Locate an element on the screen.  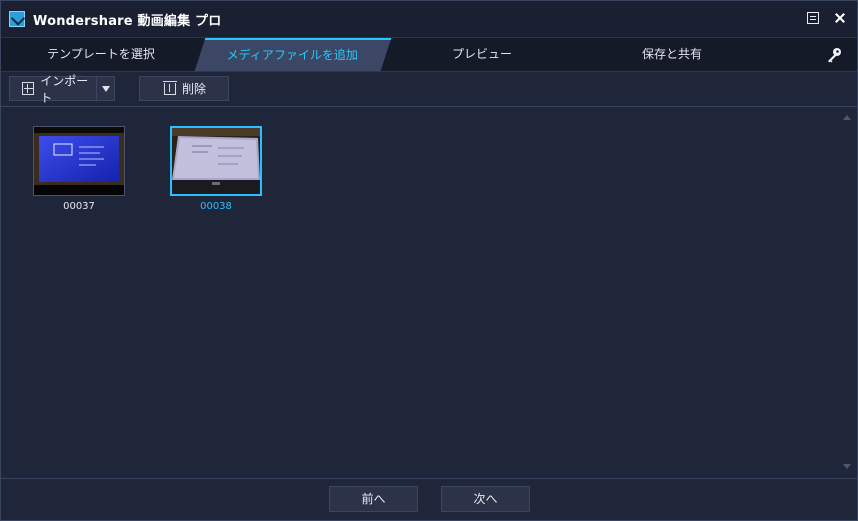
tab-save-share: 保存と共有 is located at coordinates (672, 54).